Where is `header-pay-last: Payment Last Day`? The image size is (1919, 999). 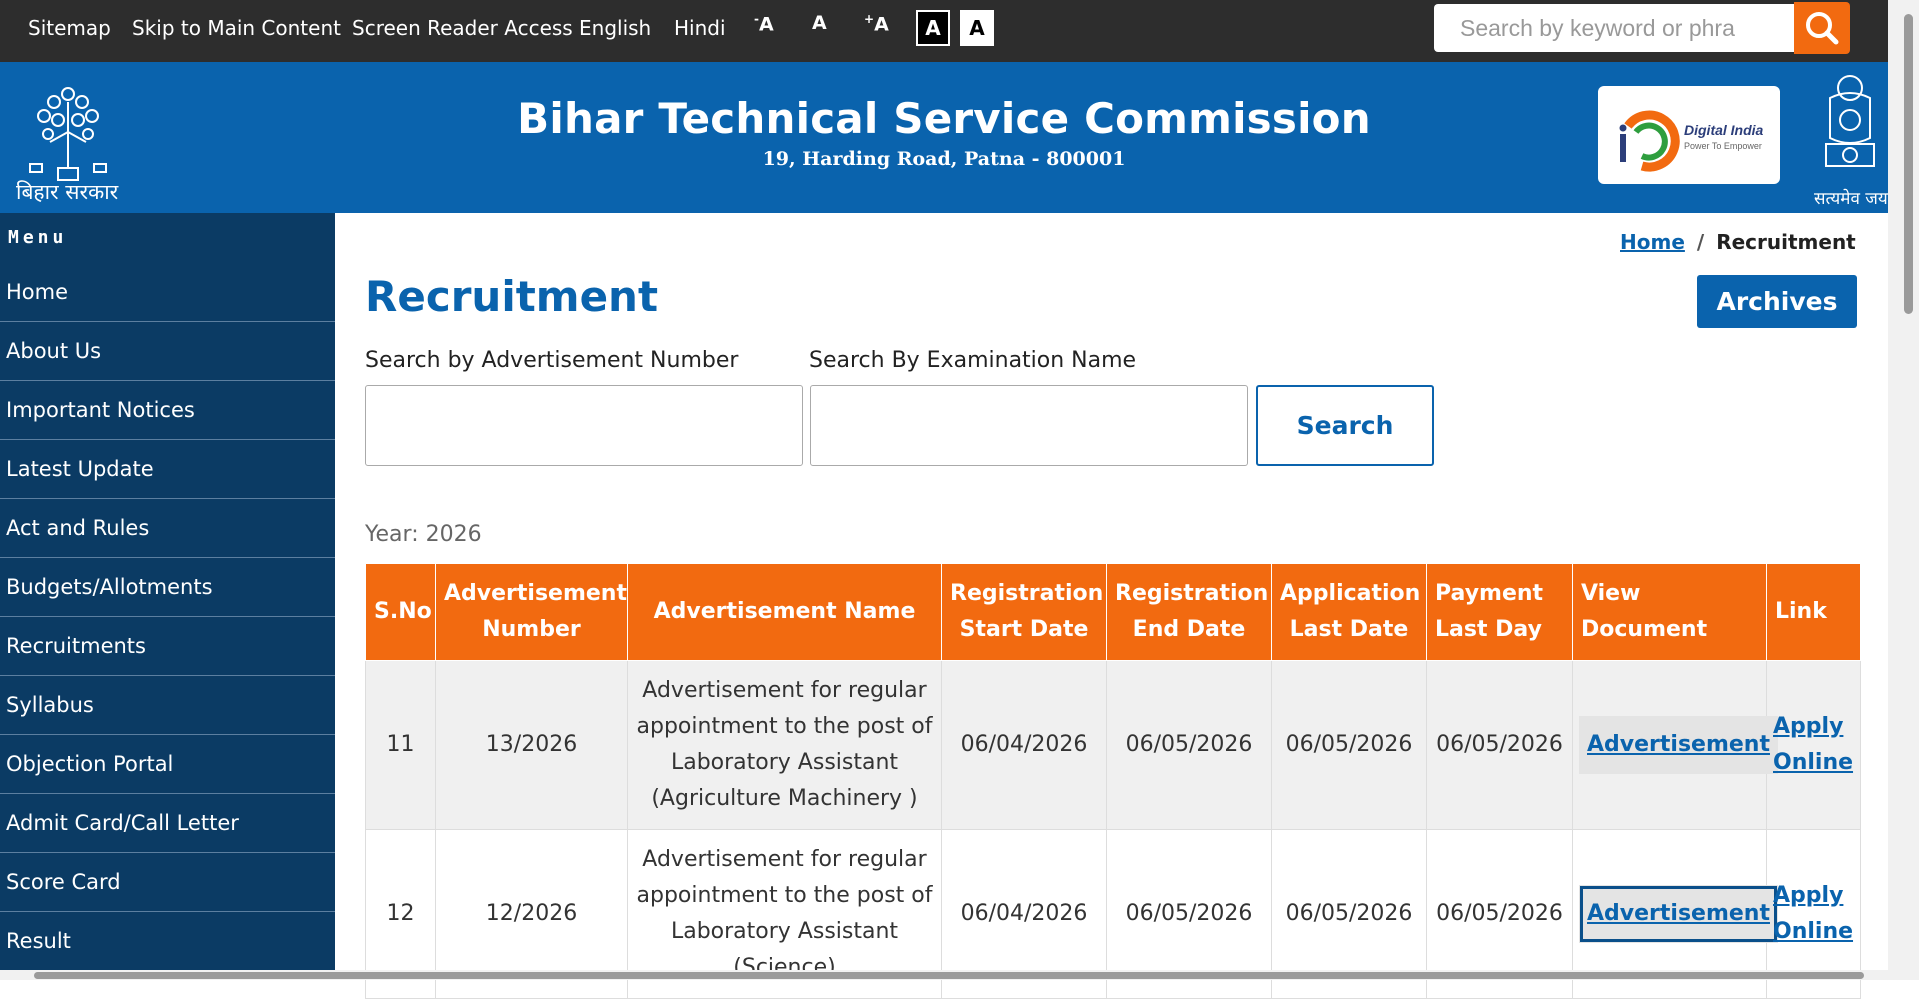 header-pay-last: Payment Last Day is located at coordinates (1499, 612).